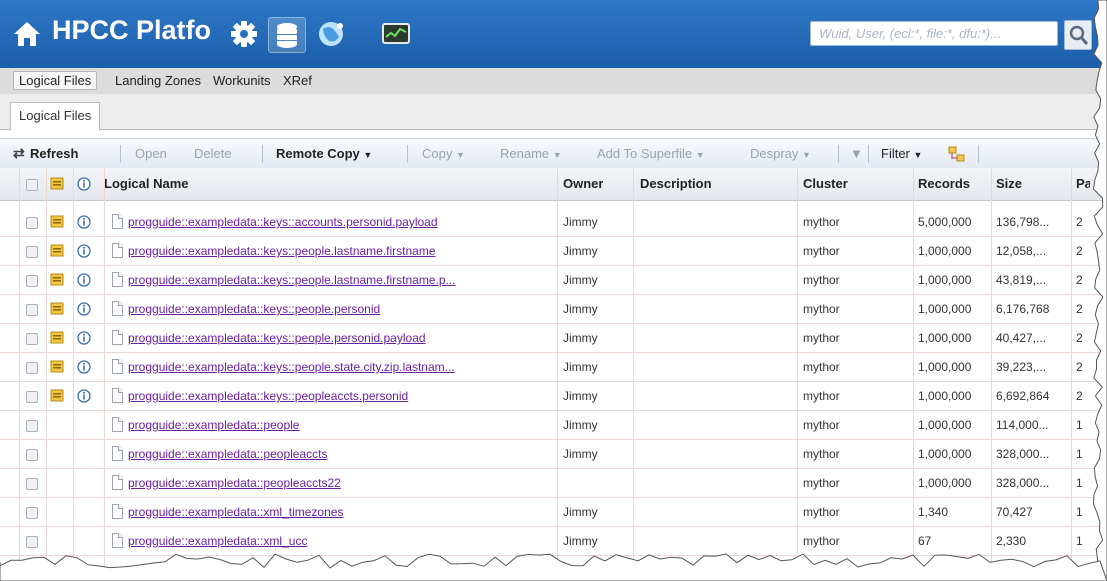 This screenshot has width=1107, height=581. What do you see at coordinates (340, 425) in the screenshot?
I see `logical-name-link: progguide::exampledata::people` at bounding box center [340, 425].